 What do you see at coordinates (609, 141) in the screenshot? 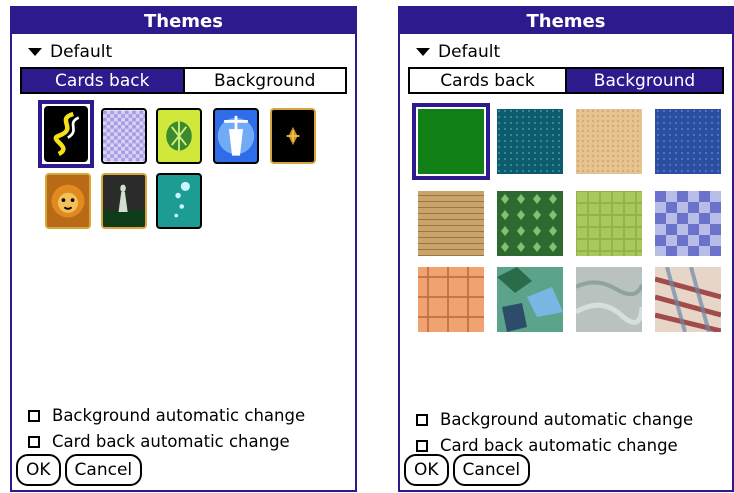
I see `background-sand` at bounding box center [609, 141].